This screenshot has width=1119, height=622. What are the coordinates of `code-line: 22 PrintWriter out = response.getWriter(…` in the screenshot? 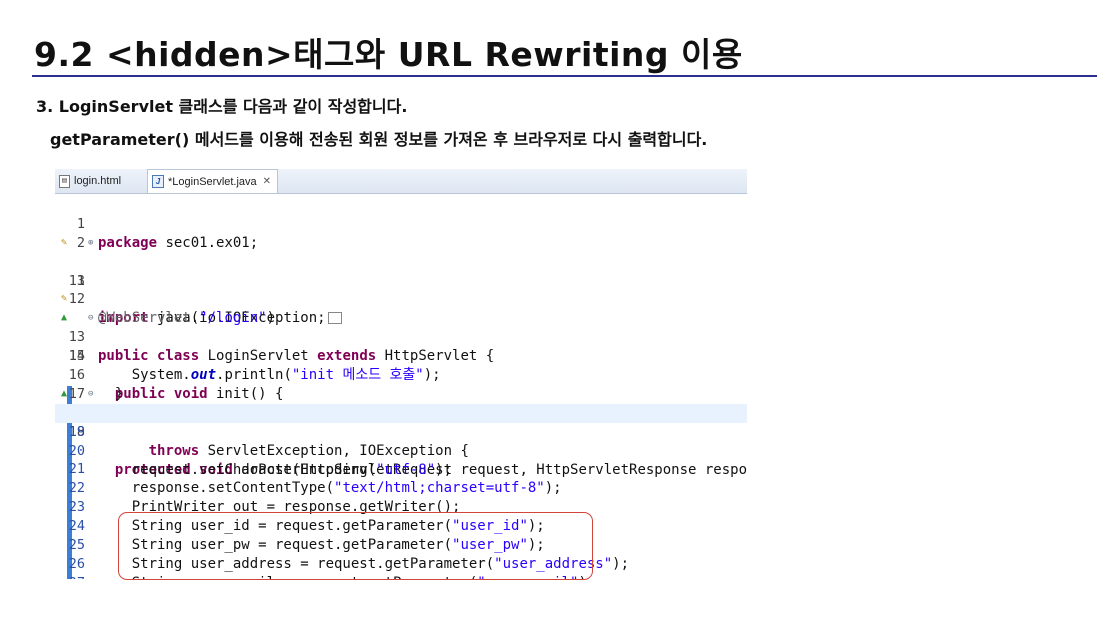 It's located at (401, 487).